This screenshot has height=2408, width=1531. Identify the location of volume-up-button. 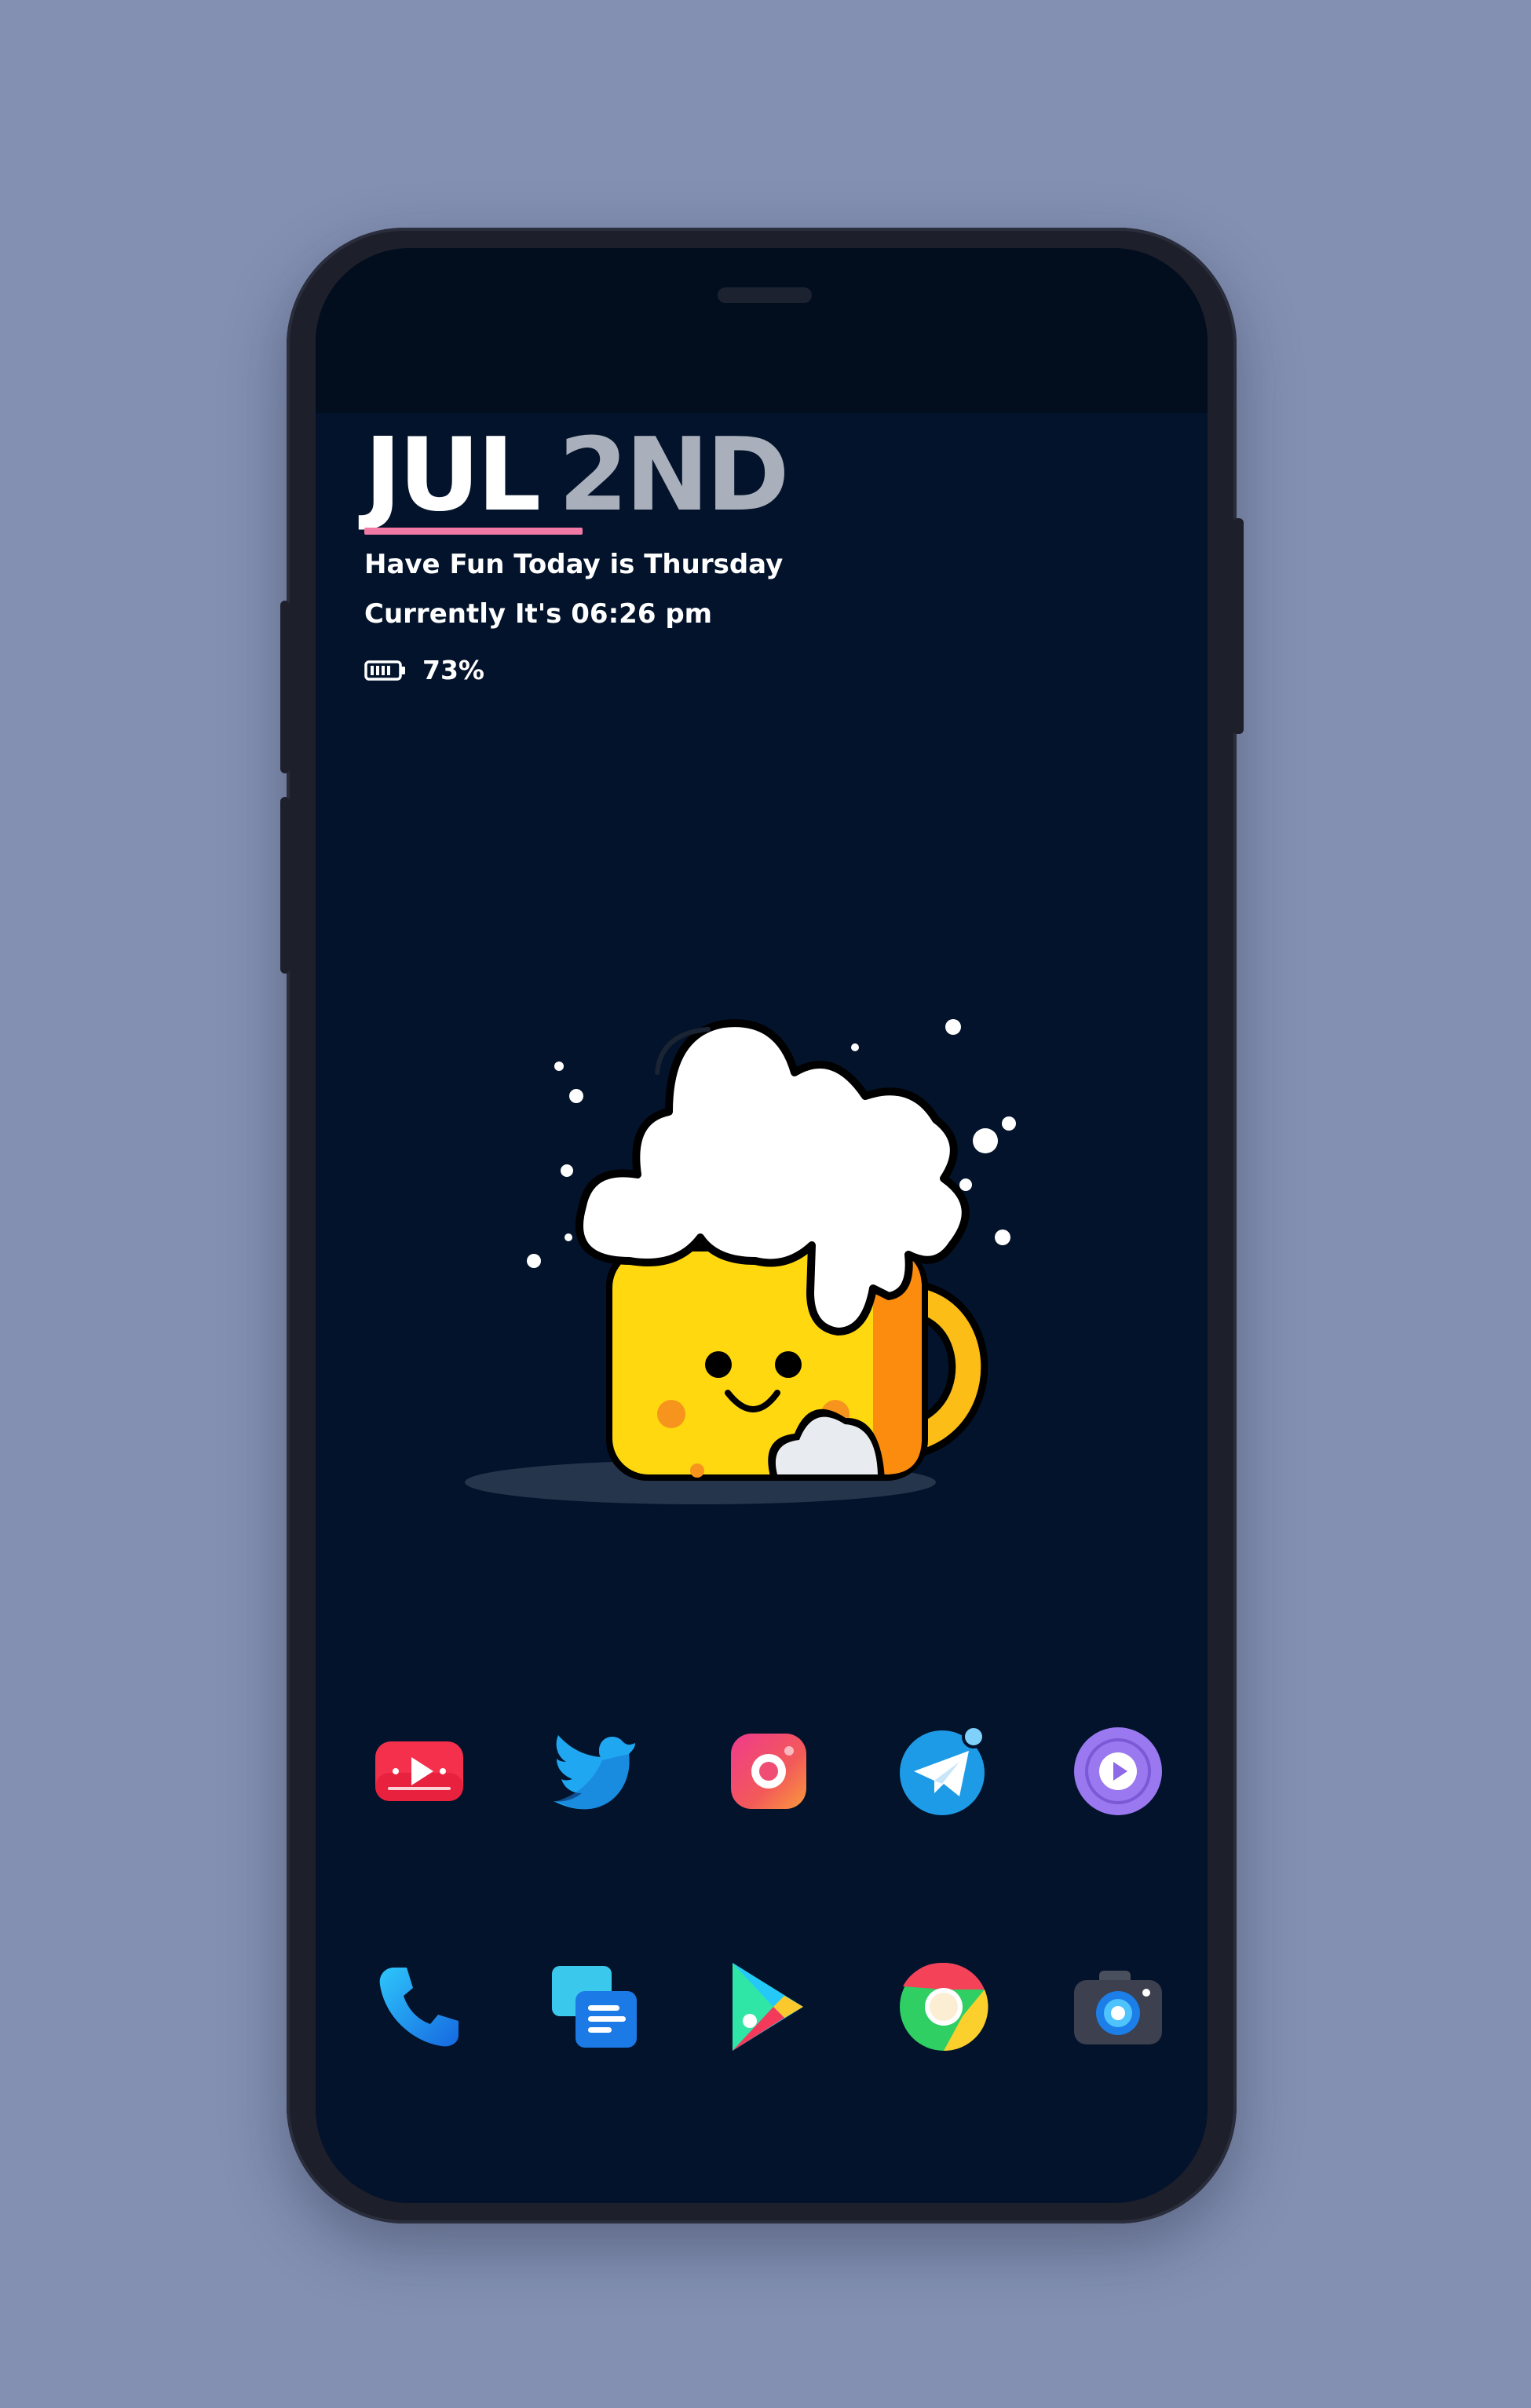
(285, 687).